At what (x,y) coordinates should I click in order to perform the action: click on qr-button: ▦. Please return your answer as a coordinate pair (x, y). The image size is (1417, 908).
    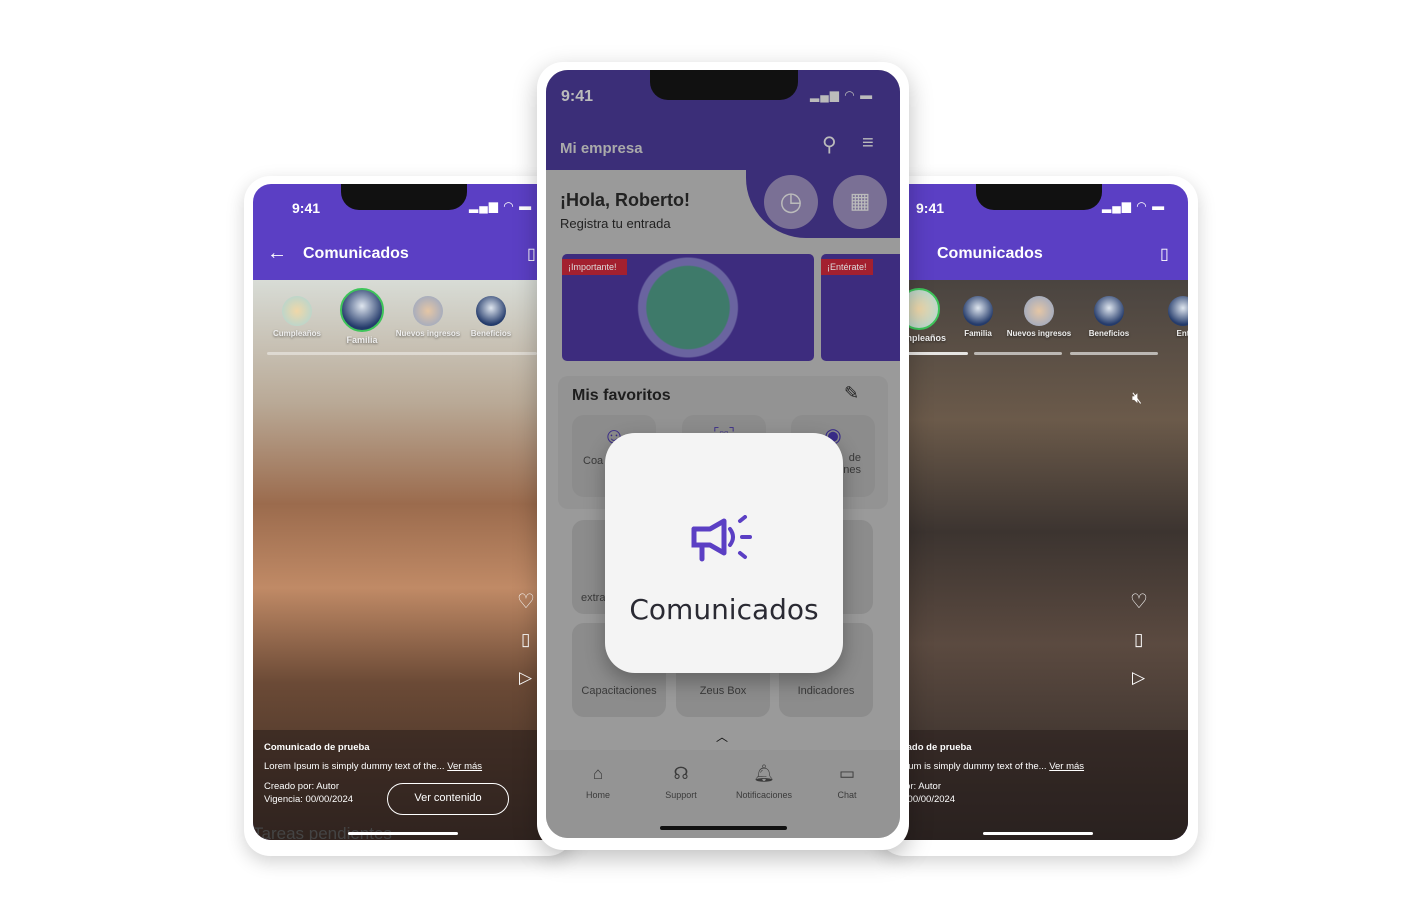
    Looking at the image, I should click on (860, 202).